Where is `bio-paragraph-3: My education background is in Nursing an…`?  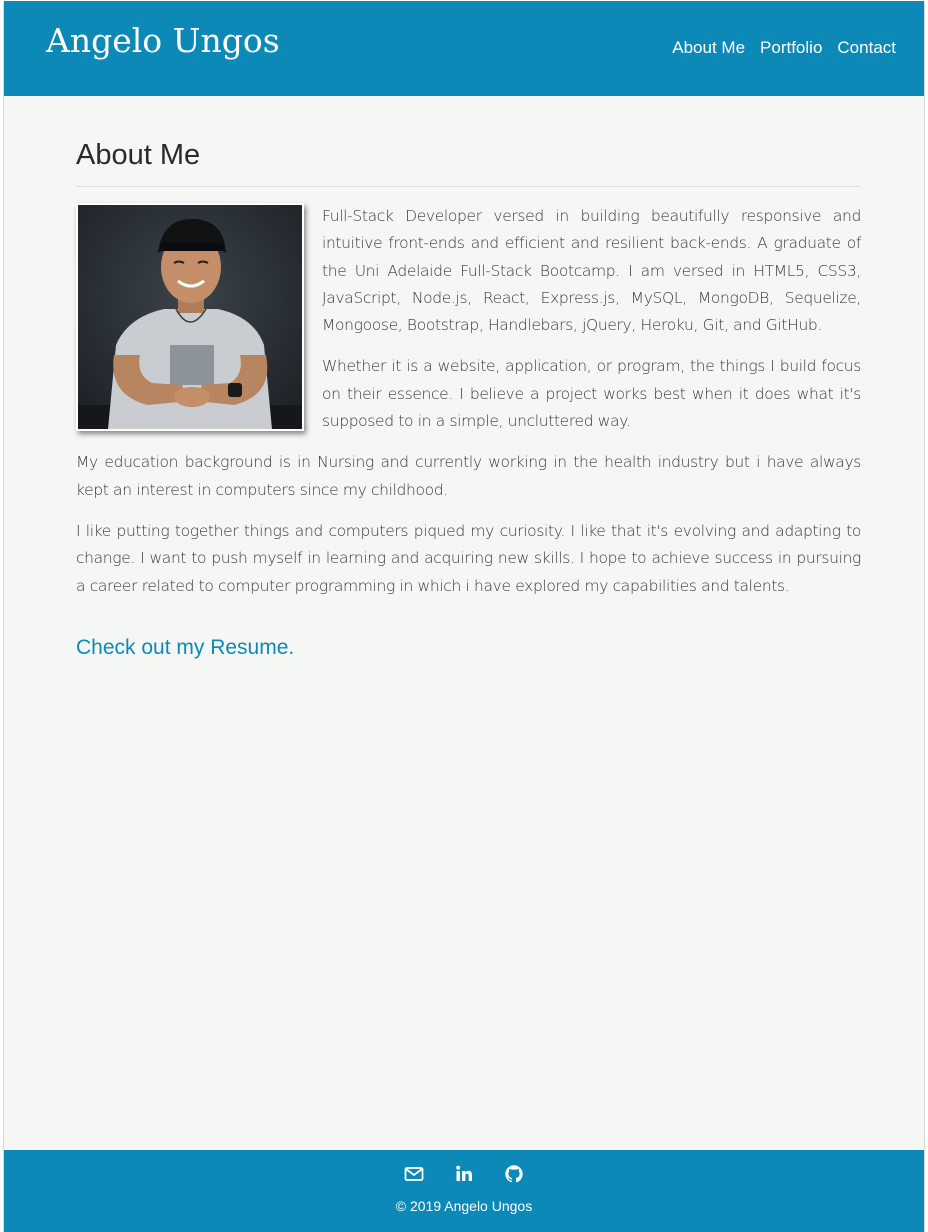 bio-paragraph-3: My education background is in Nursing an… is located at coordinates (468, 476).